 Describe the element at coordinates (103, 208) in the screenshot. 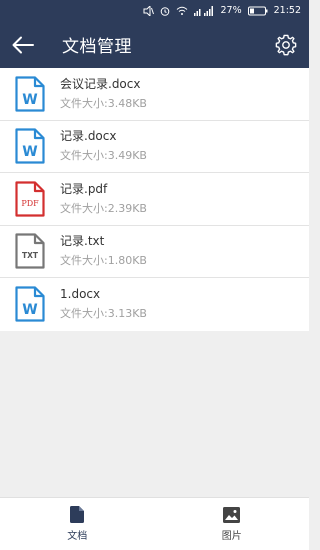

I see `file-size: 文件大小:2.39KB` at that location.